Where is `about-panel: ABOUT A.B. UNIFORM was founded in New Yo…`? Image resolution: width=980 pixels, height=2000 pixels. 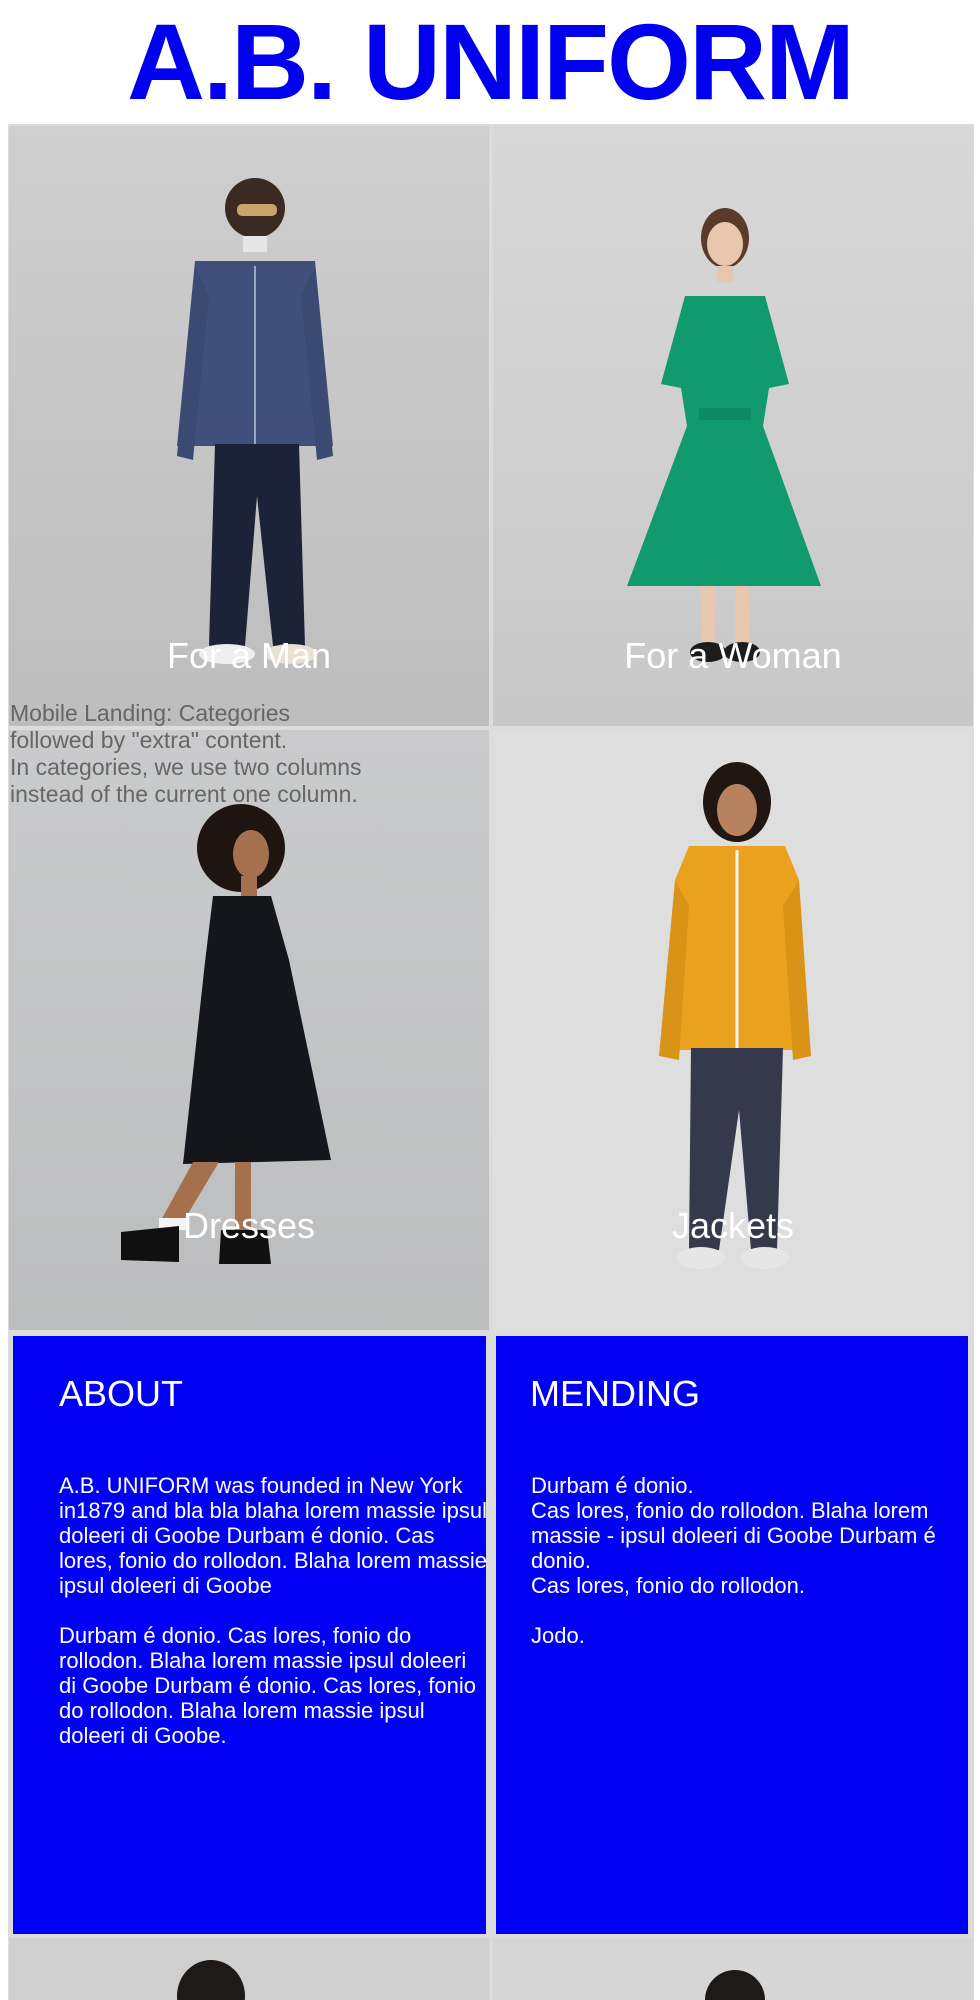 about-panel: ABOUT A.B. UNIFORM was founded in New Yo… is located at coordinates (251, 1635).